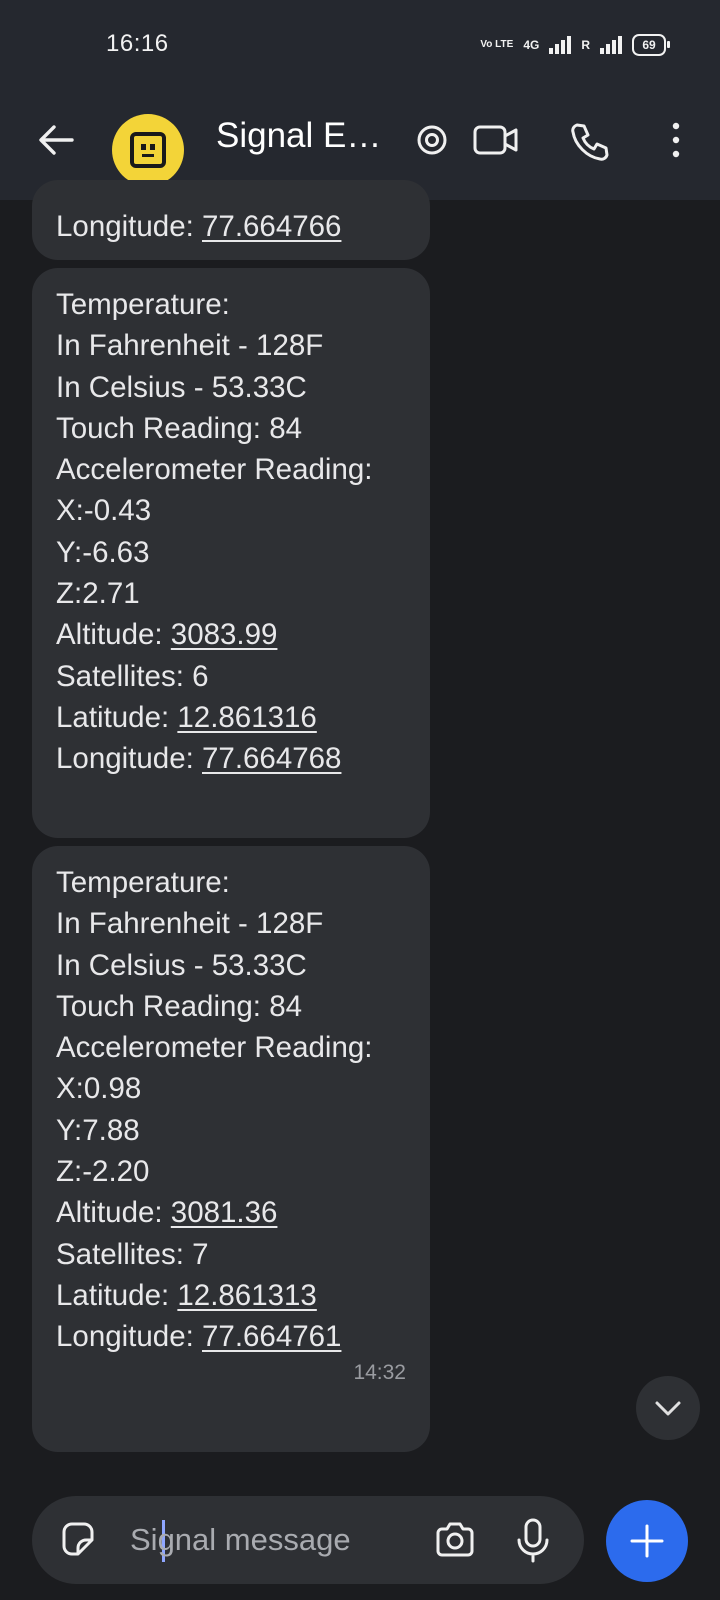 This screenshot has width=720, height=1600. What do you see at coordinates (167, 635) in the screenshot?
I see `message-line: Altitude: 3083.99` at bounding box center [167, 635].